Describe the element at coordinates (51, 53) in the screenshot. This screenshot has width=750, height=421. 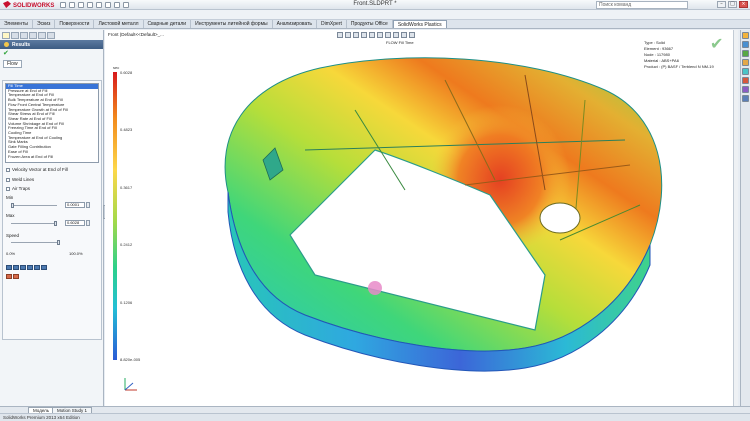
I see `ok-row: ✔` at that location.